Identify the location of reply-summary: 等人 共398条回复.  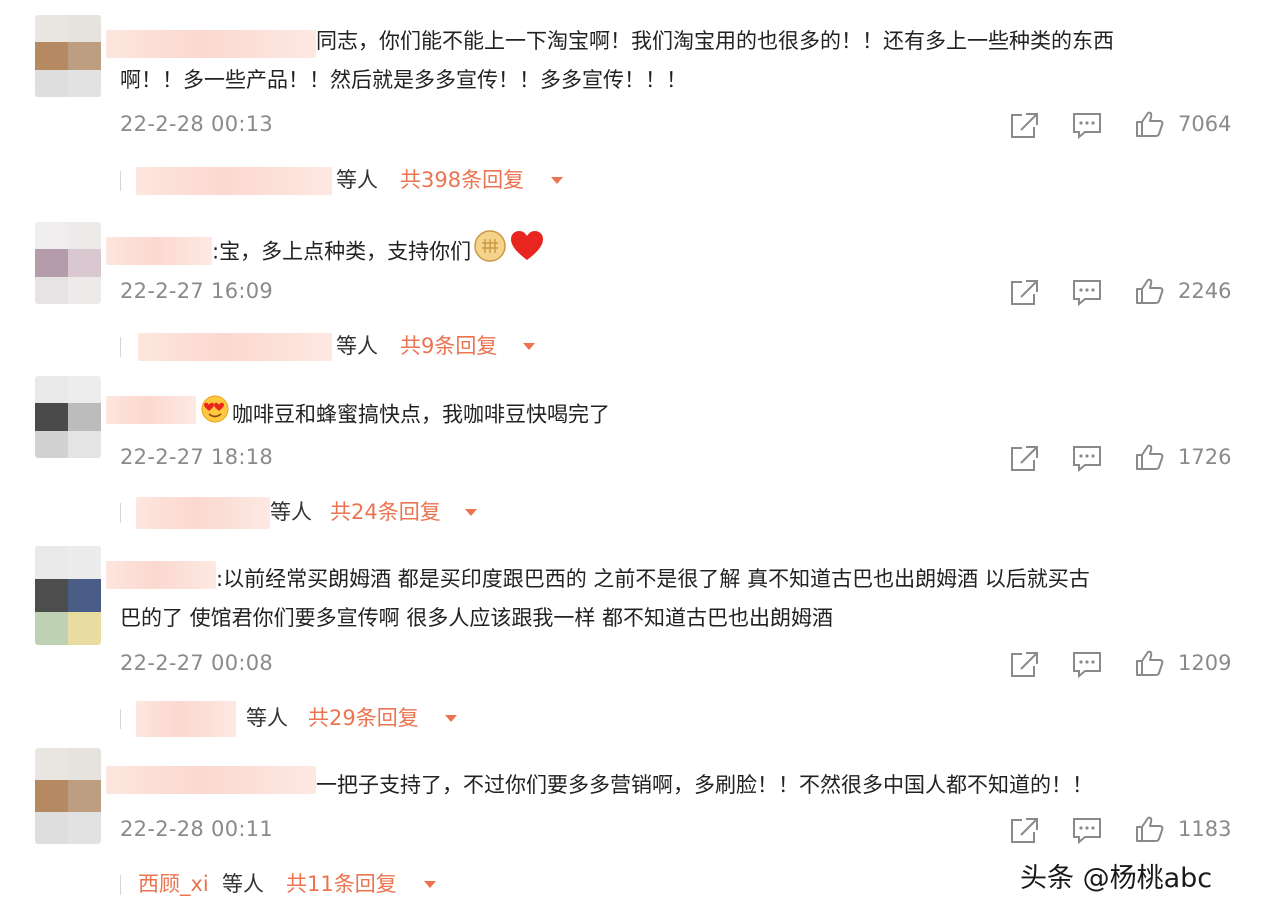
(350, 180).